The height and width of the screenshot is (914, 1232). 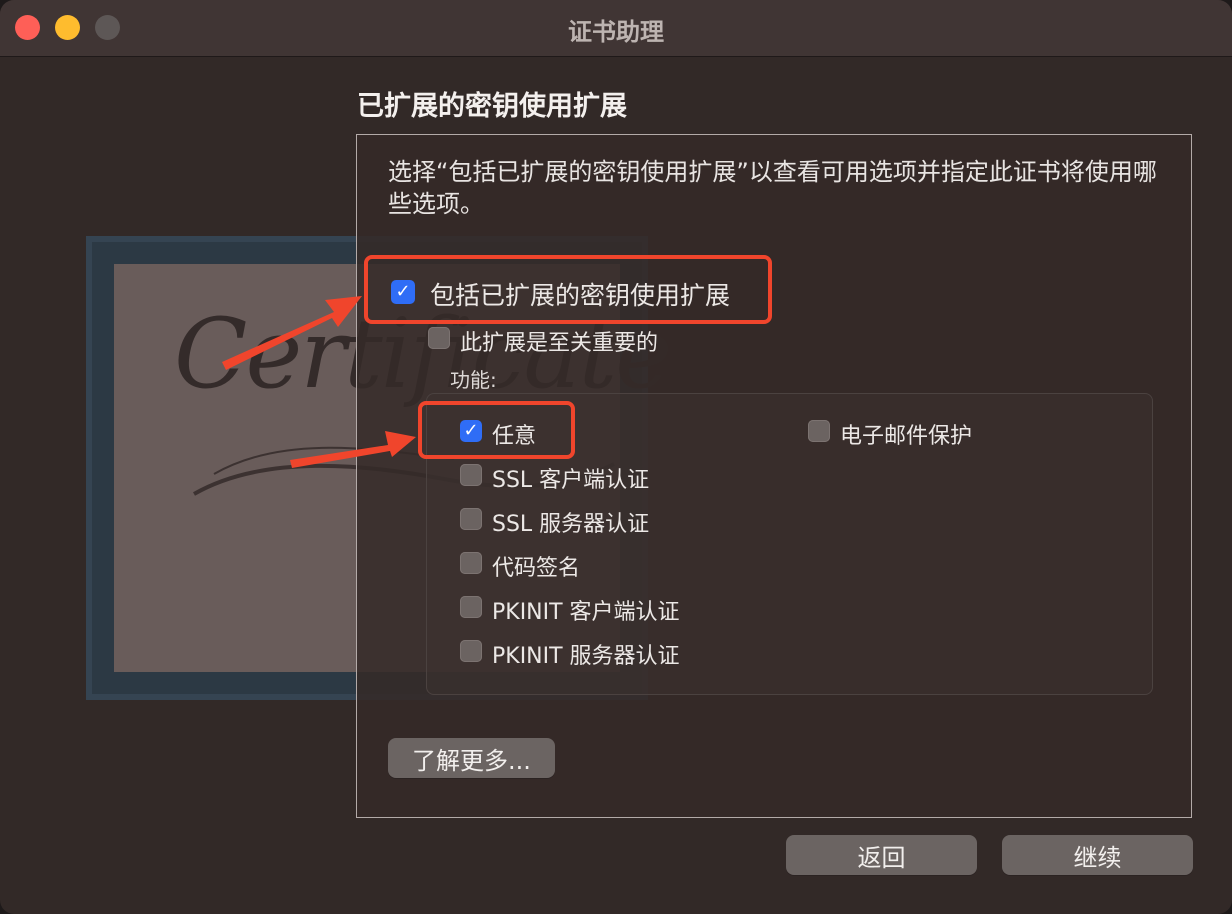 I want to click on capability-pkinit-server-checkbox, so click(x=471, y=651).